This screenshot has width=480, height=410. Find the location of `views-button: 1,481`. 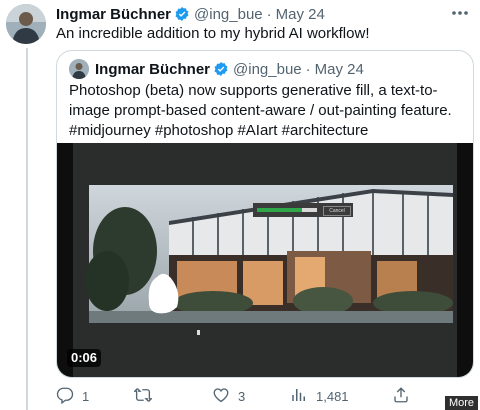

views-button: 1,481 is located at coordinates (319, 396).